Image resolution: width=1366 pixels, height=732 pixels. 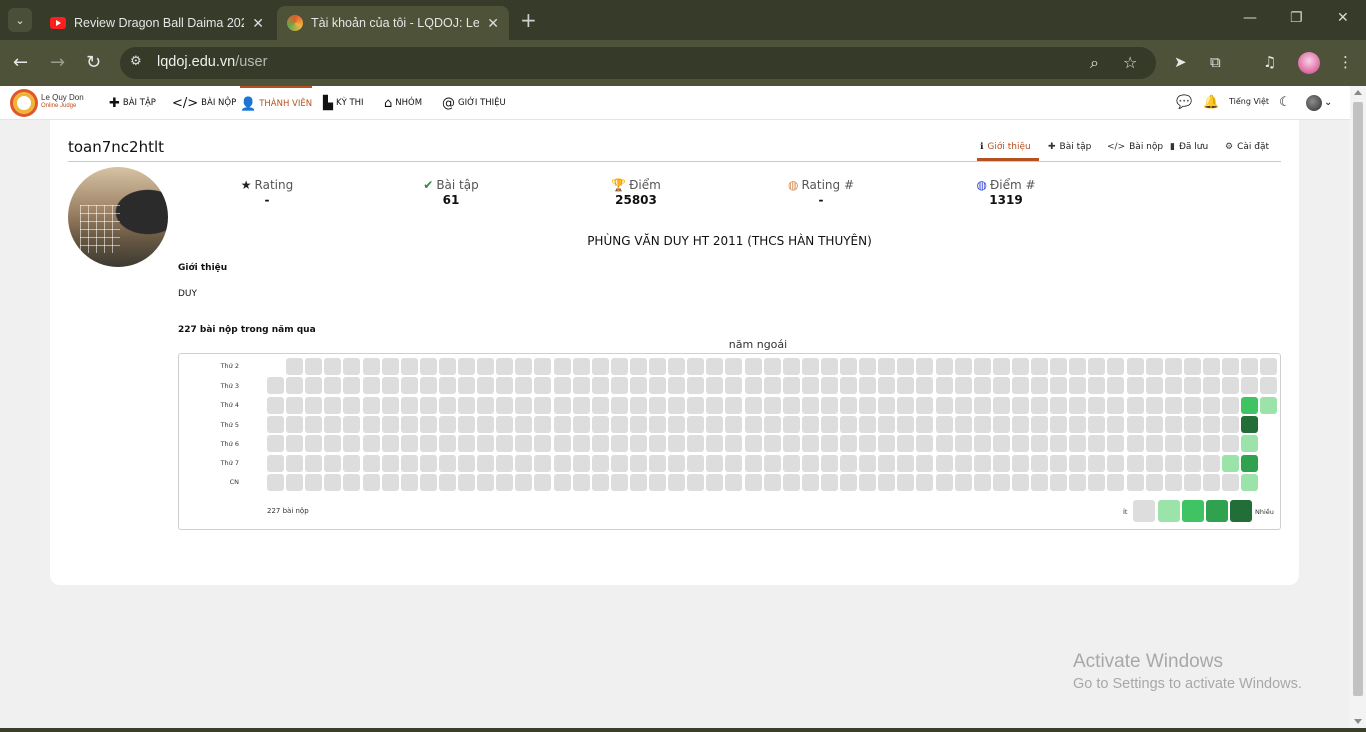 I want to click on site-logo-text: Le Quy Don Online Judge, so click(x=62, y=102).